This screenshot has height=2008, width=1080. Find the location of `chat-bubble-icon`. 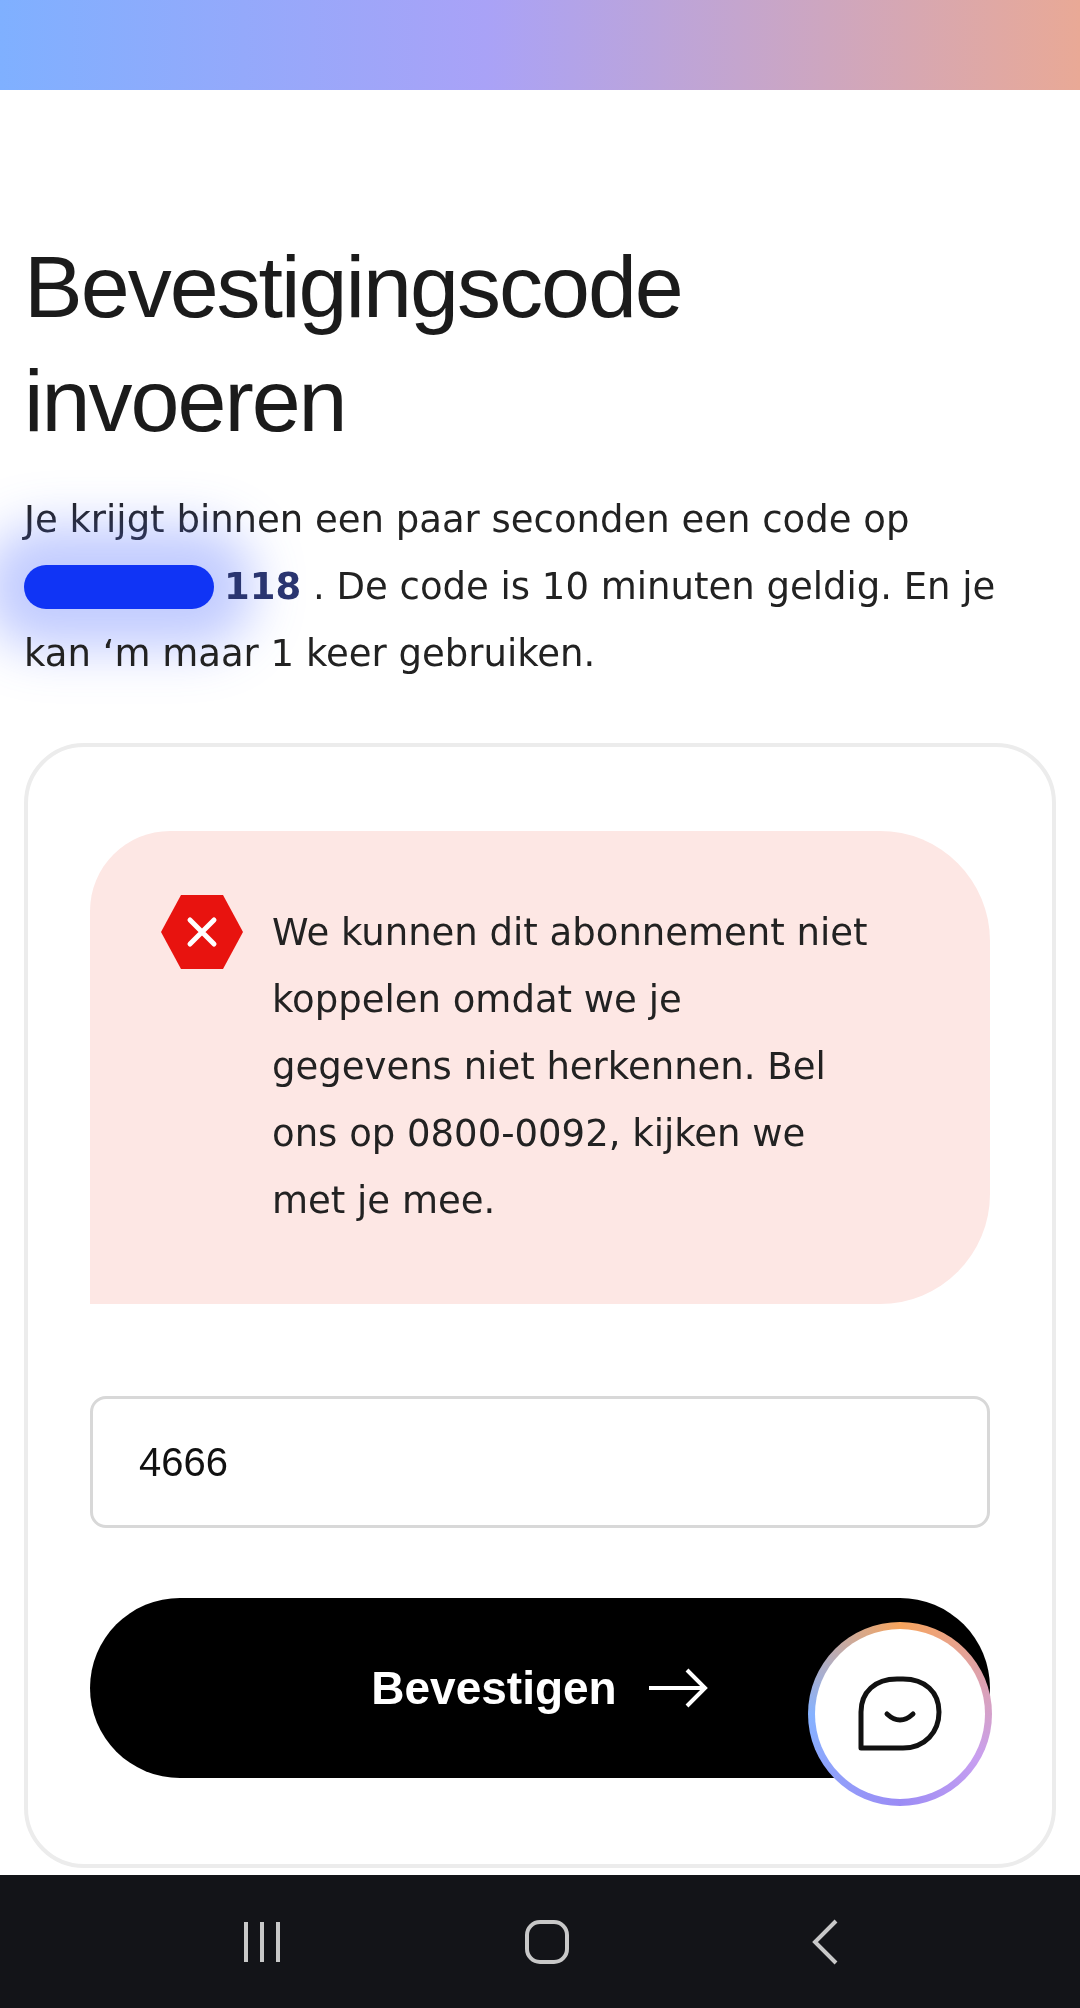

chat-bubble-icon is located at coordinates (900, 1714).